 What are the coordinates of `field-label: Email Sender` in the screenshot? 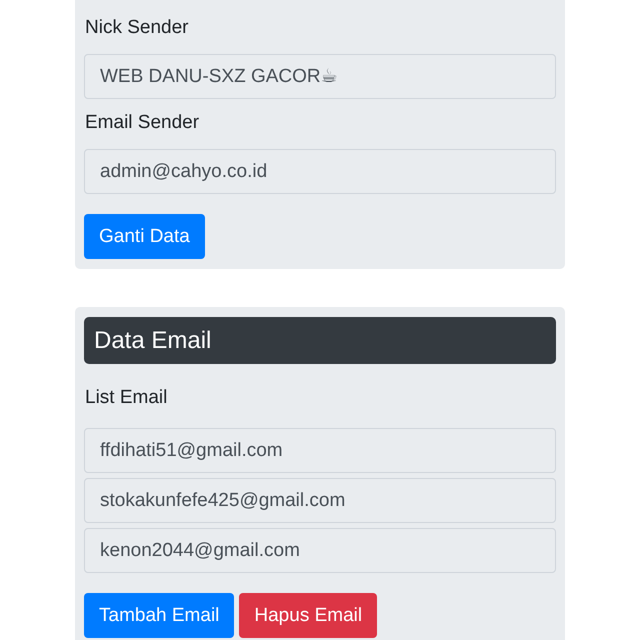 It's located at (142, 123).